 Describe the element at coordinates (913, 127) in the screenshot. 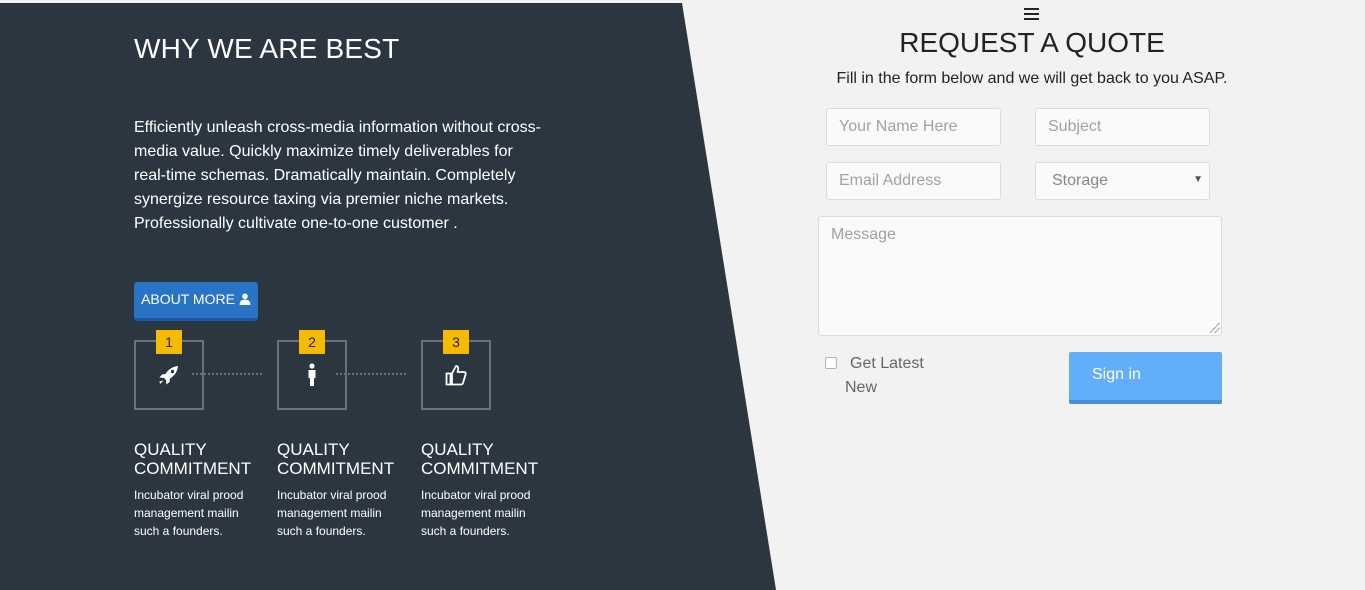

I see `name-input` at that location.